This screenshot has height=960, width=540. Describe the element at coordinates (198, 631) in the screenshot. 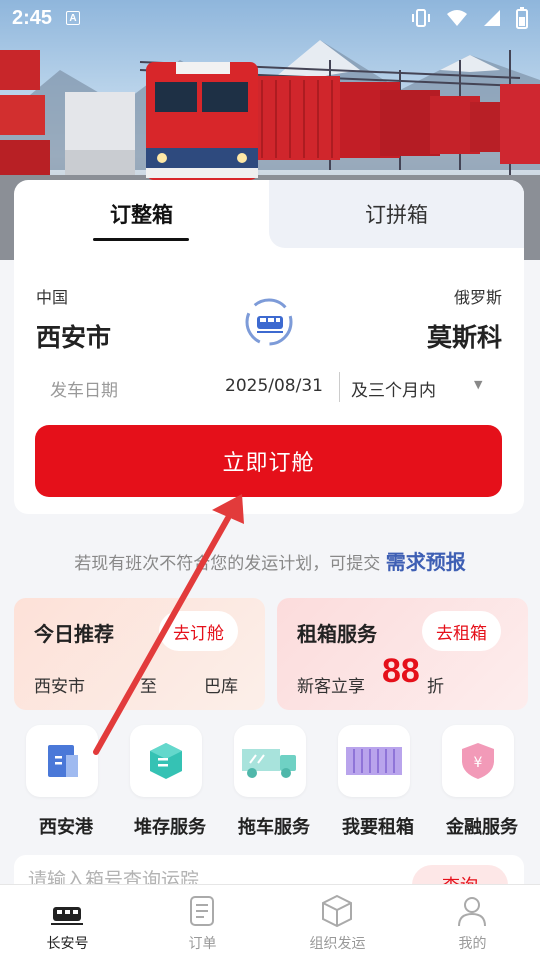

I see `go-book-button: 去订舱` at that location.